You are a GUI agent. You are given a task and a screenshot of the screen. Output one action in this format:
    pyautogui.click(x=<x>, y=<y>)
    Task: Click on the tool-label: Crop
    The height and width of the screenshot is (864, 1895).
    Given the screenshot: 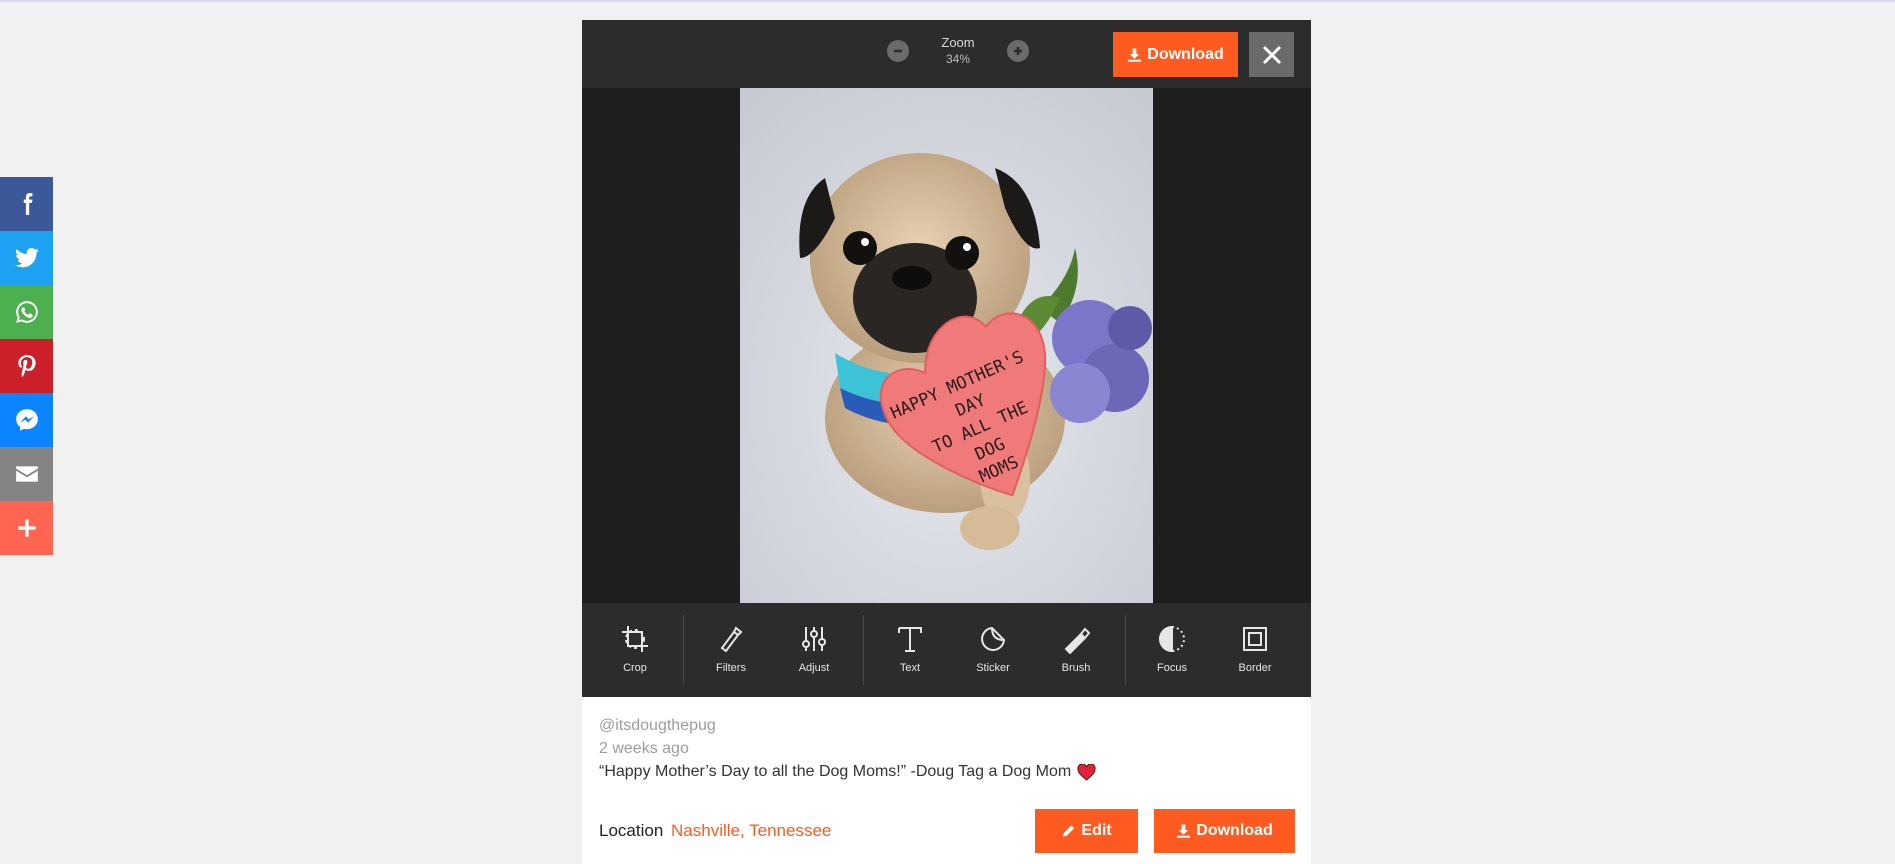 What is the action you would take?
    pyautogui.click(x=635, y=668)
    